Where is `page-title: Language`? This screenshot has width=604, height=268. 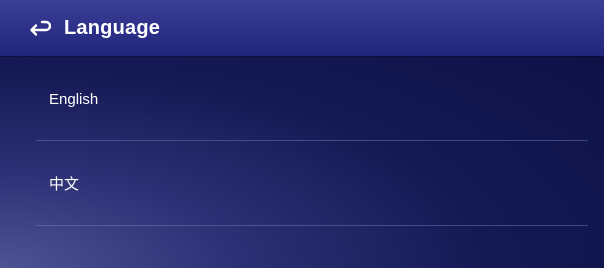
page-title: Language is located at coordinates (112, 28).